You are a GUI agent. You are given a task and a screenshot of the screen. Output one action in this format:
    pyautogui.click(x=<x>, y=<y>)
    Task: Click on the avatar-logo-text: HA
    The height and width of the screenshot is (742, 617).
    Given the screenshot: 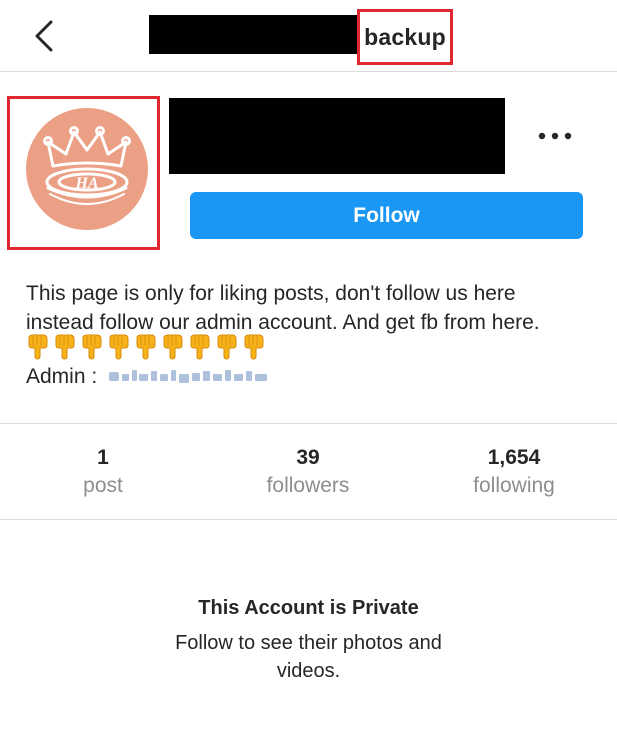 What is the action you would take?
    pyautogui.click(x=86, y=183)
    